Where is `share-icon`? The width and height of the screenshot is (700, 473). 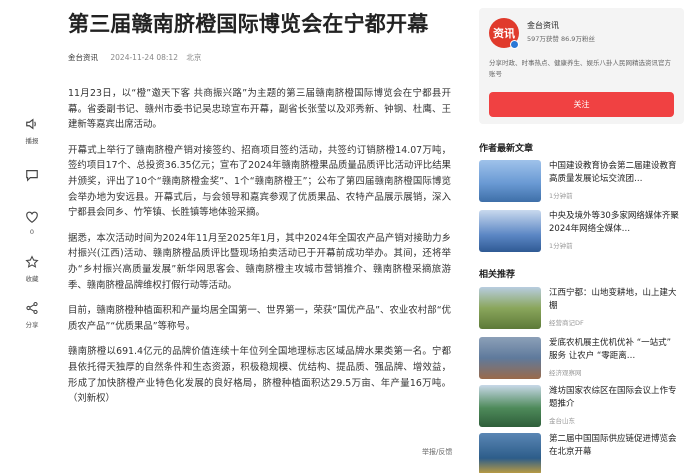 share-icon is located at coordinates (32, 308).